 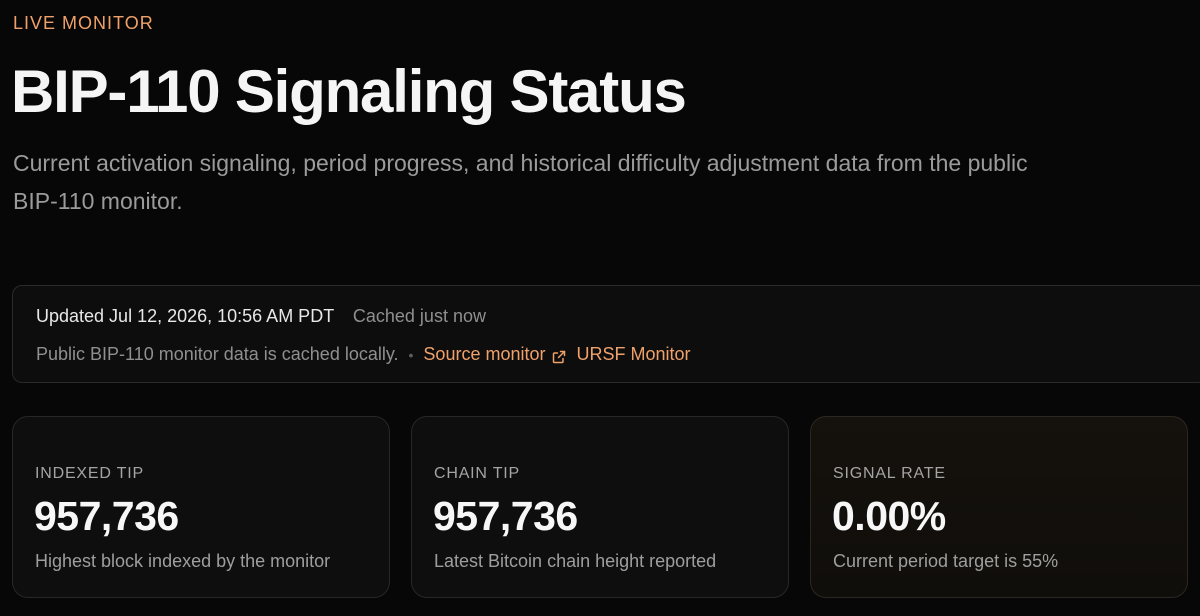 I want to click on card-value: 0.00%, so click(x=889, y=516).